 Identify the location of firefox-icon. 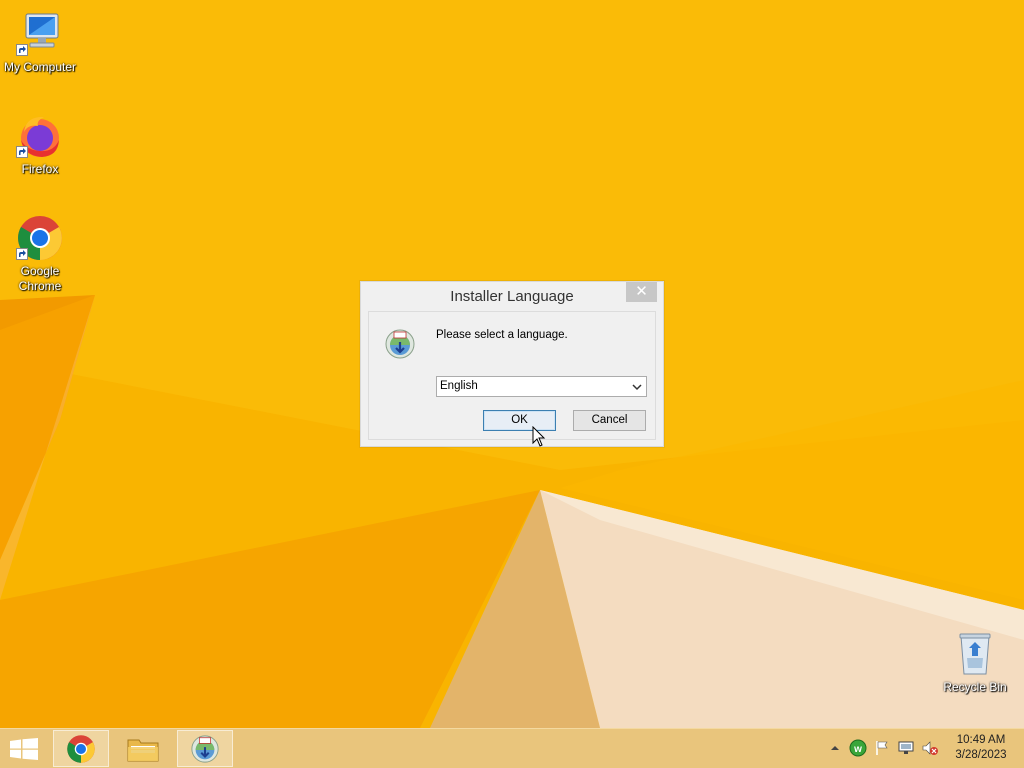
(40, 136).